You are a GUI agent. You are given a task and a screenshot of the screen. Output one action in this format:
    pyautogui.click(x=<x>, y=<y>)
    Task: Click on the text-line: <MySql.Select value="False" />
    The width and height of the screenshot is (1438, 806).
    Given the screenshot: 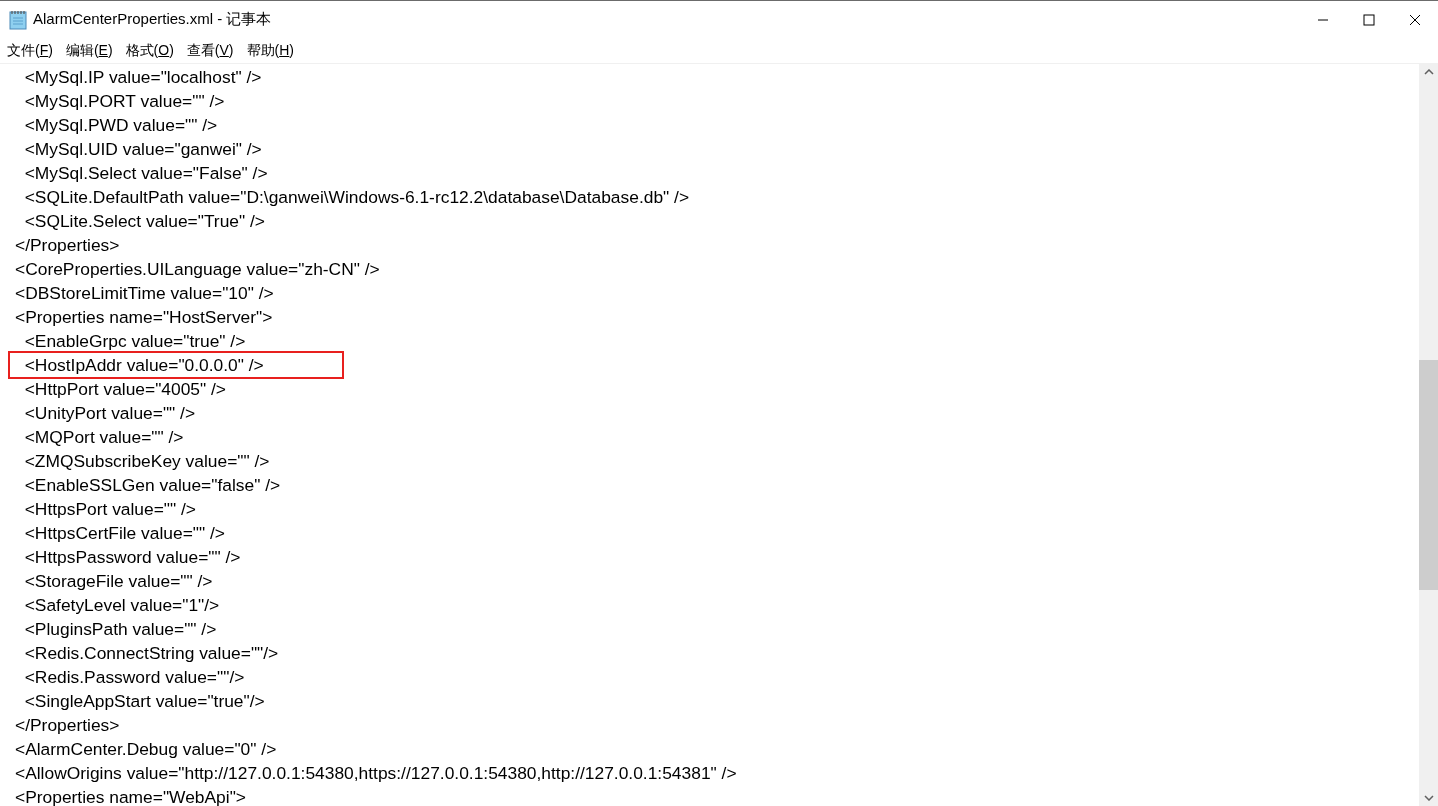 What is the action you would take?
    pyautogui.click(x=145, y=173)
    